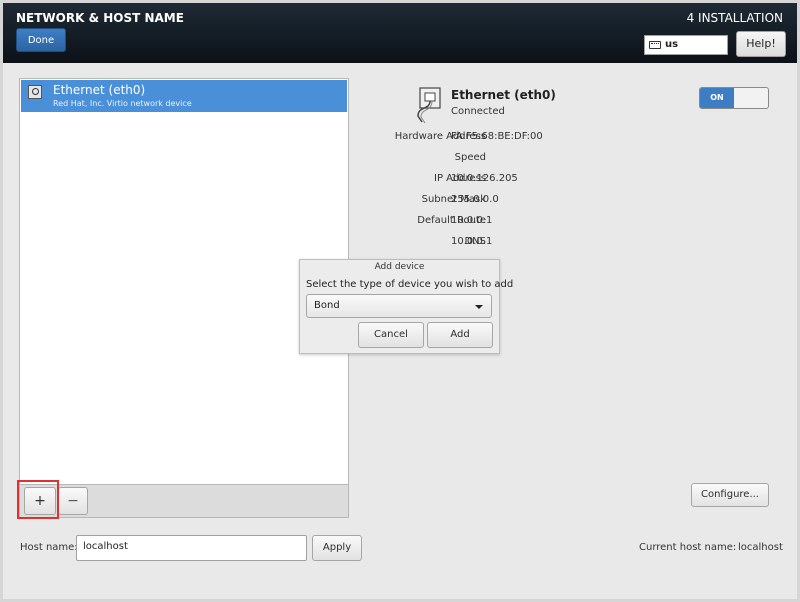  Describe the element at coordinates (99, 90) in the screenshot. I see `device-name: Ethernet (eth0)` at that location.